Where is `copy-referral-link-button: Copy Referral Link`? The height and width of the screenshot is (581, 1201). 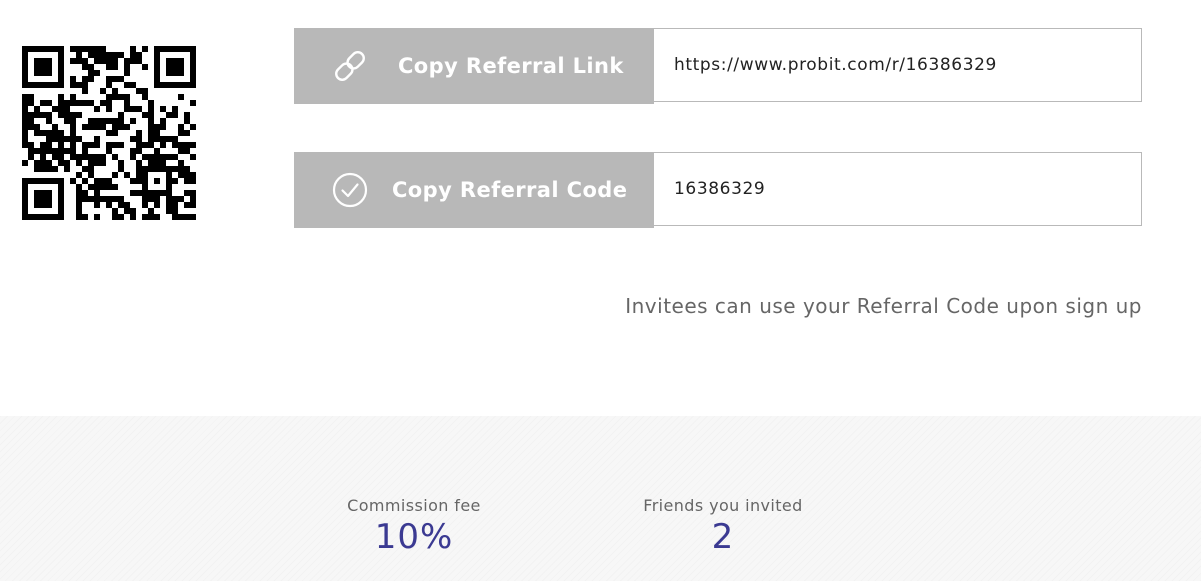
copy-referral-link-button: Copy Referral Link is located at coordinates (474, 66).